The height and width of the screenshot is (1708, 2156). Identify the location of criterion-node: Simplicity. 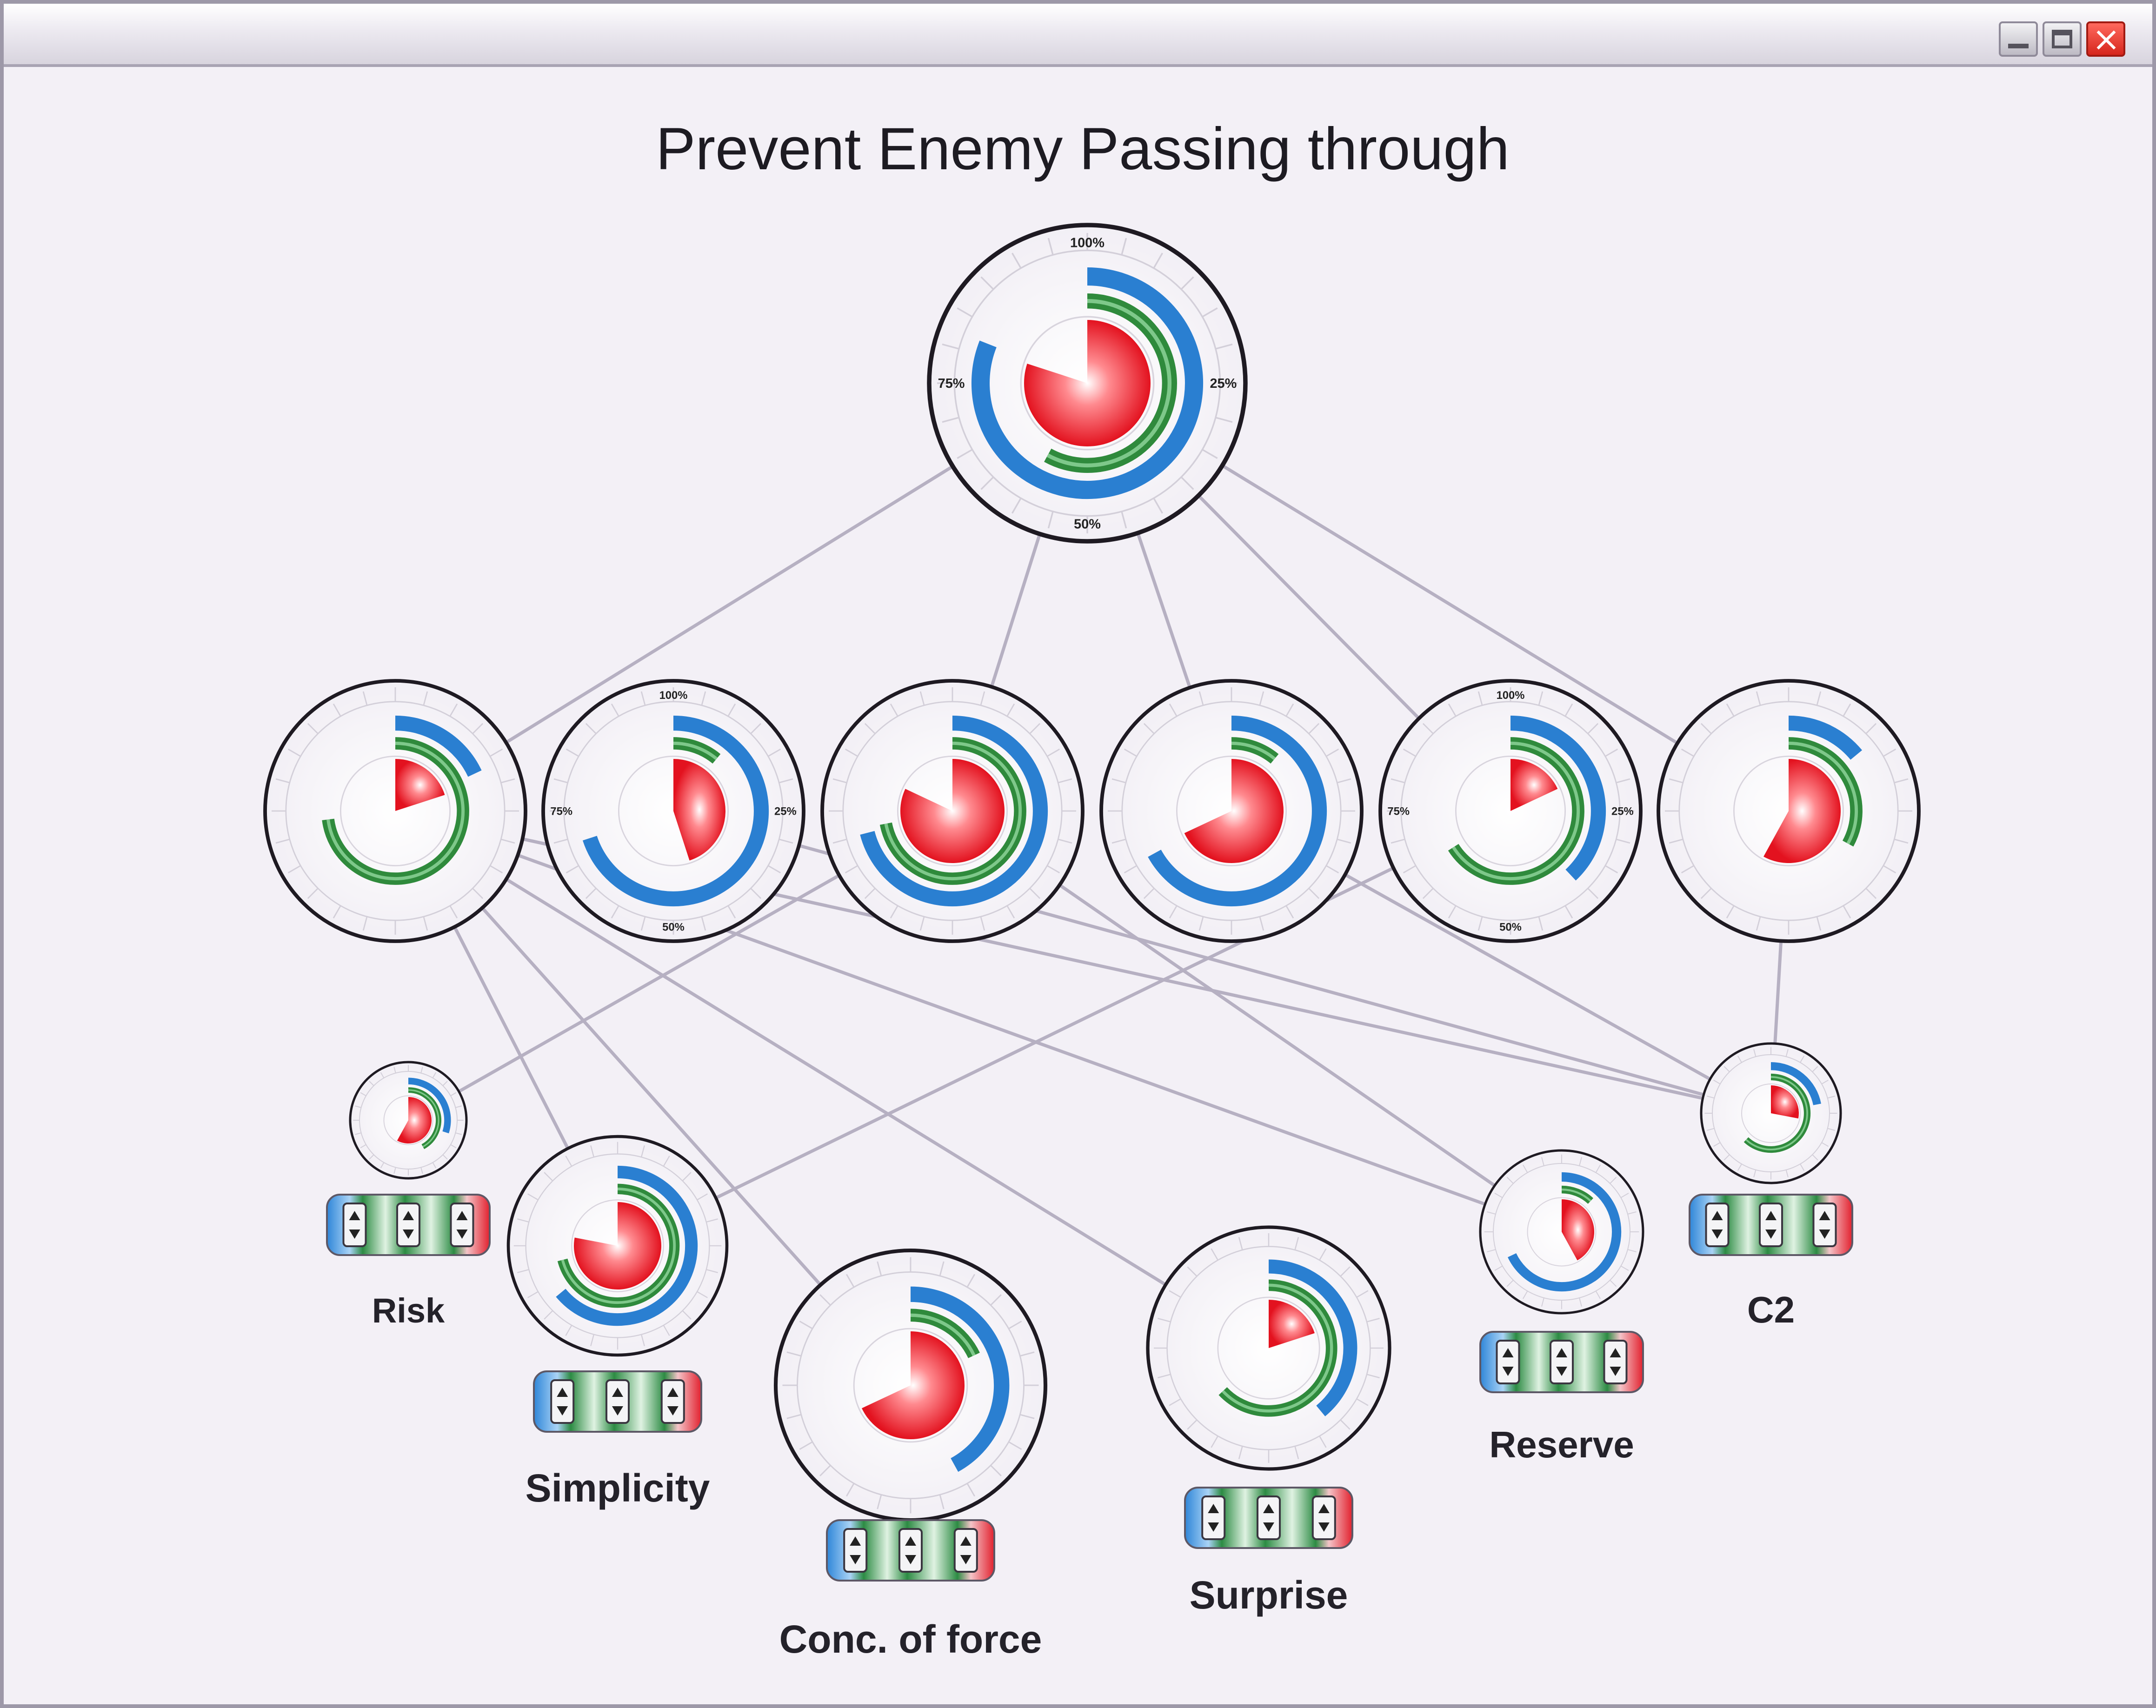
(617, 1322).